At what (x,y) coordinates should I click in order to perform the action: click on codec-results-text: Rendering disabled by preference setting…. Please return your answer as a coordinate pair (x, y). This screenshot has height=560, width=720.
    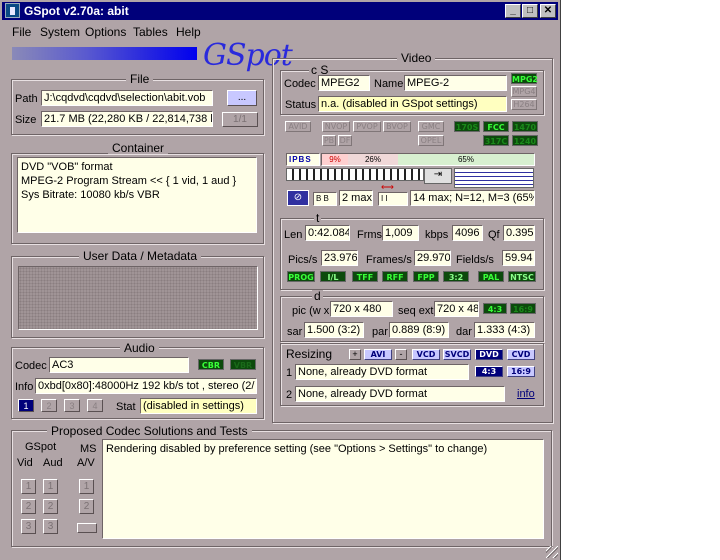
    Looking at the image, I should click on (323, 489).